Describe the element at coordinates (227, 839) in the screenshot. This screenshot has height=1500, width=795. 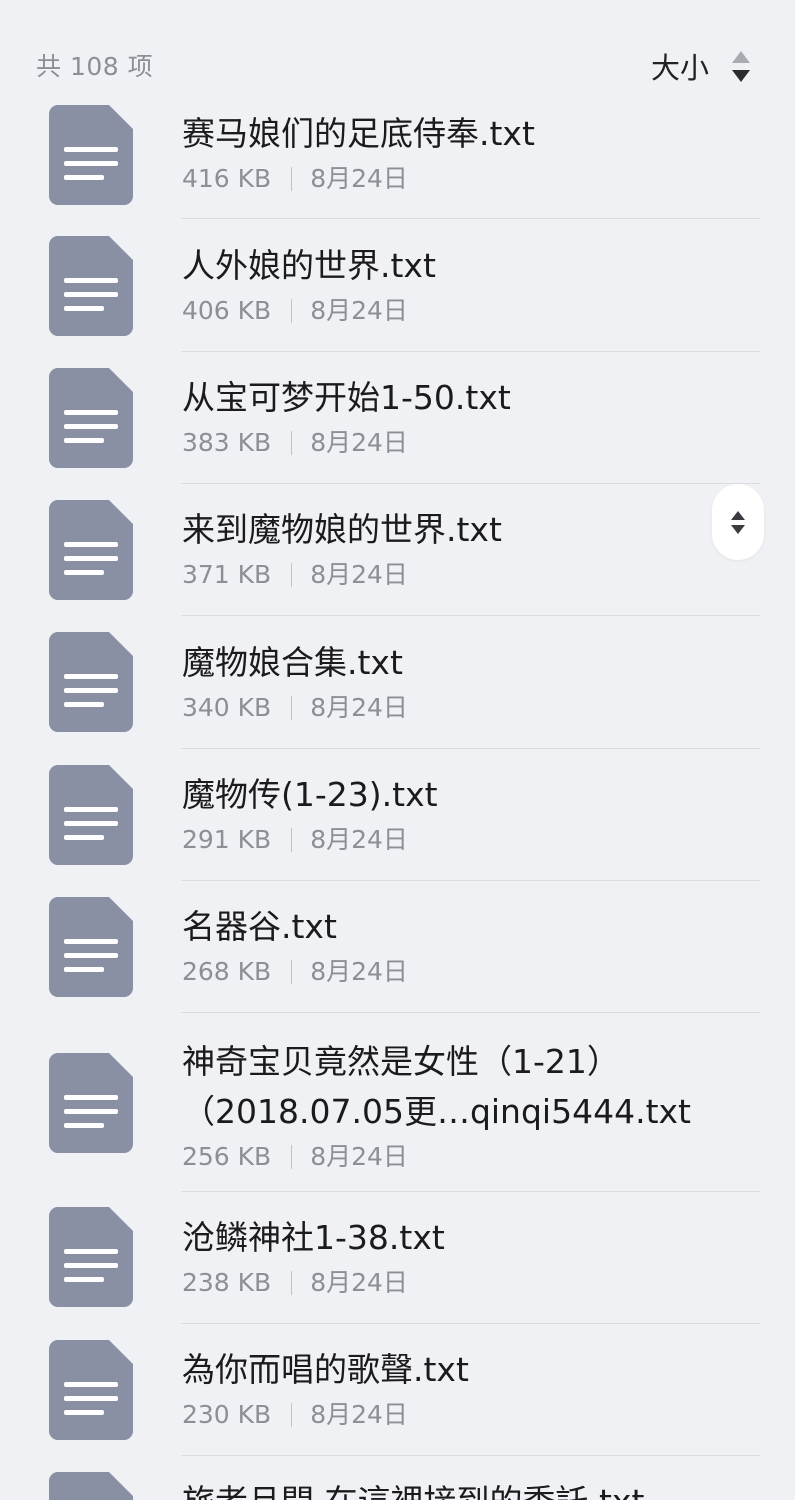
I see `file-size: 291 KB` at that location.